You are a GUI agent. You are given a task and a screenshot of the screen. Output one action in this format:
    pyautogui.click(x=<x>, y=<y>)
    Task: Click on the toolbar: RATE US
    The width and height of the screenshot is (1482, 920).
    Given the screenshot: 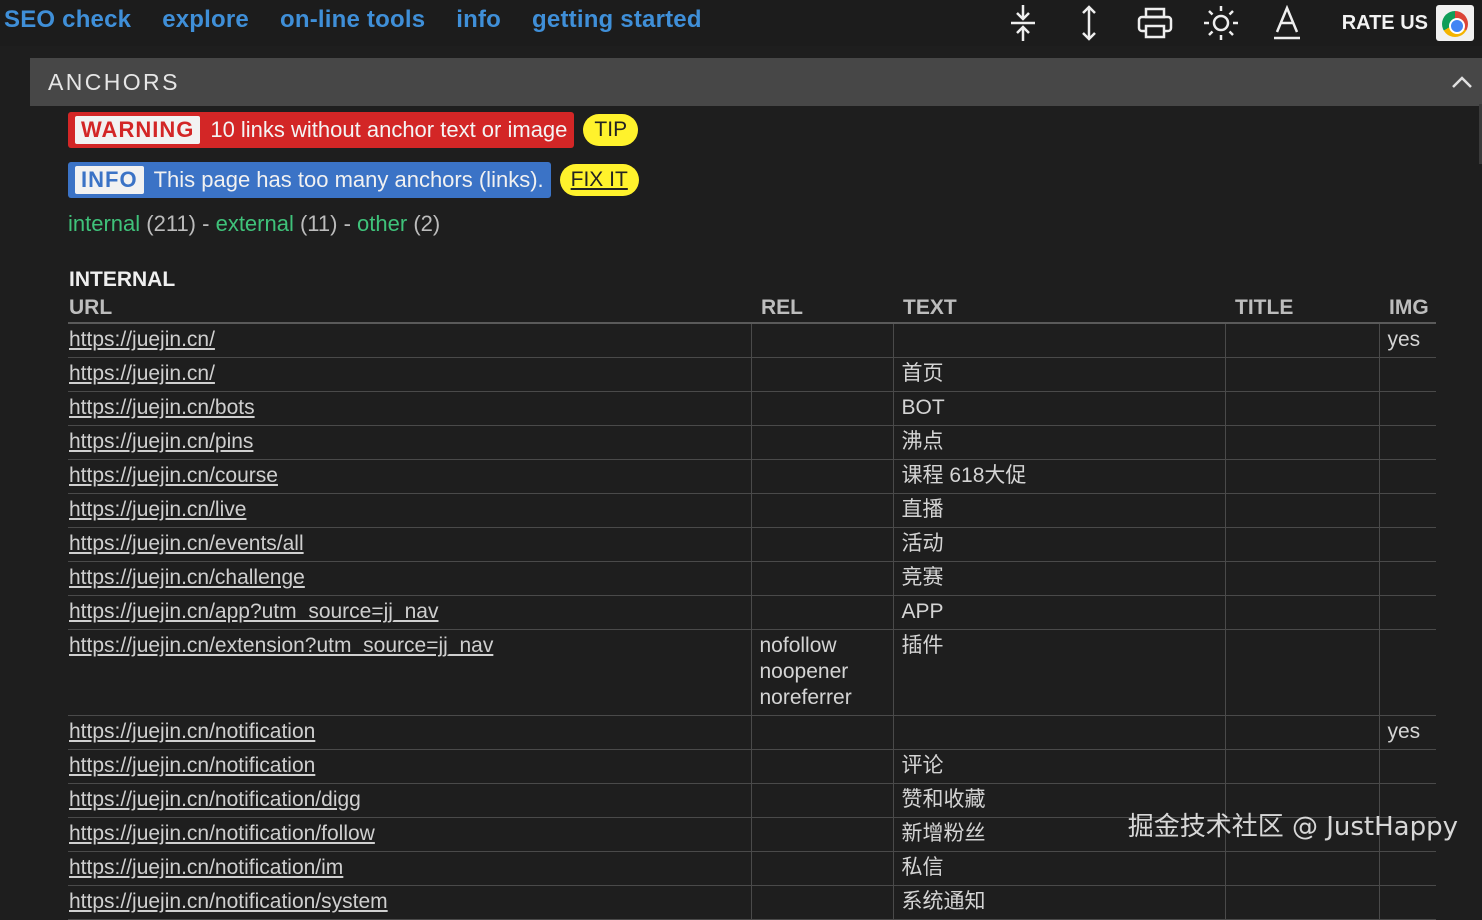 What is the action you would take?
    pyautogui.click(x=1236, y=23)
    